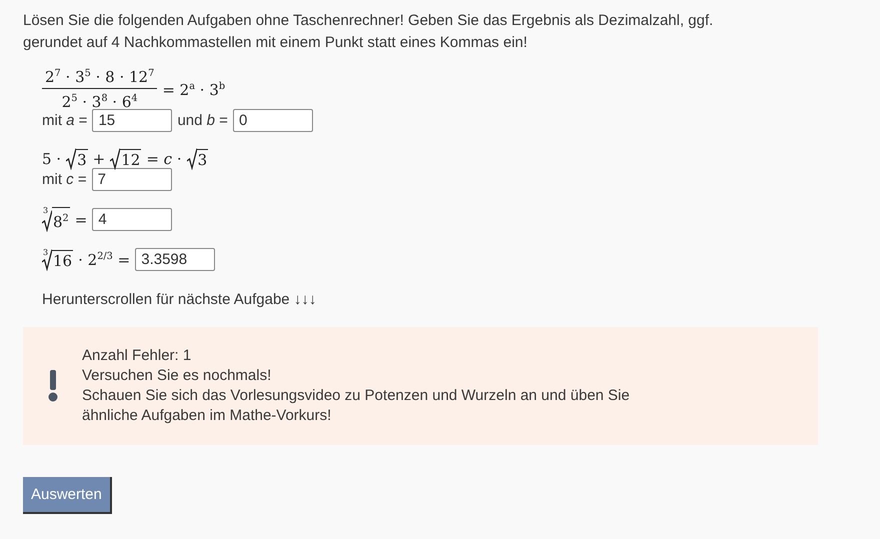 The image size is (880, 539). What do you see at coordinates (100, 101) in the screenshot?
I see `fraction-denominator: 2$^{5}$ · 3$^{8}$ · 6$^{4}$` at bounding box center [100, 101].